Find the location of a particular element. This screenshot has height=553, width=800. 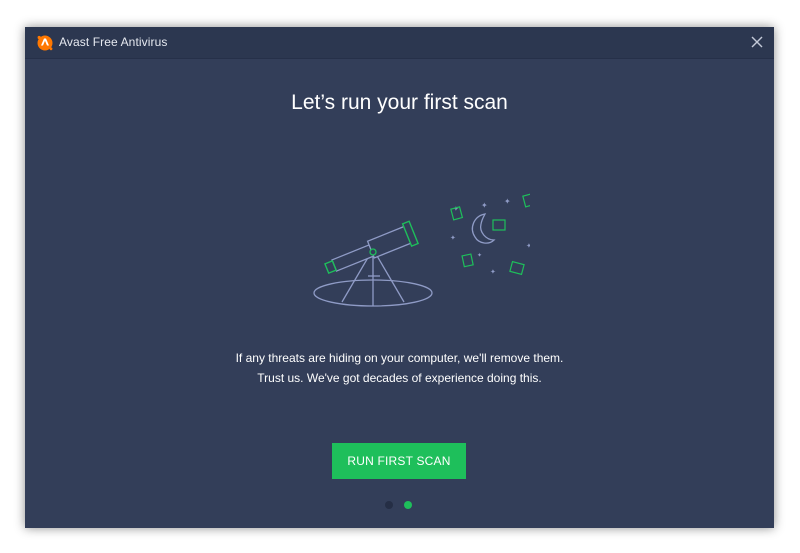

page-title: Let’s run your first scan is located at coordinates (399, 102).